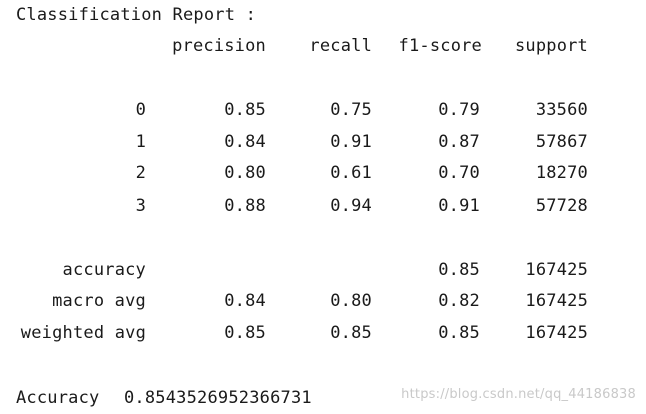 Image resolution: width=646 pixels, height=414 pixels. What do you see at coordinates (245, 110) in the screenshot?
I see `row-precision: 0.85` at bounding box center [245, 110].